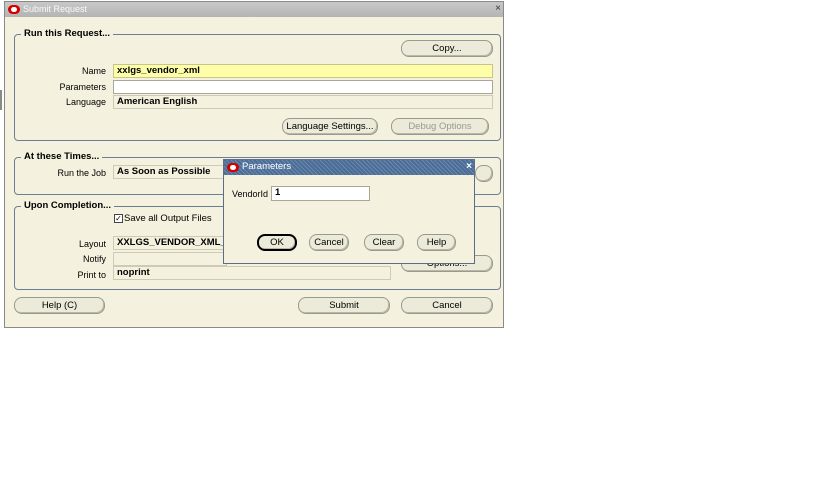 Image resolution: width=835 pixels, height=489 pixels. I want to click on name-label: Name, so click(93, 71).